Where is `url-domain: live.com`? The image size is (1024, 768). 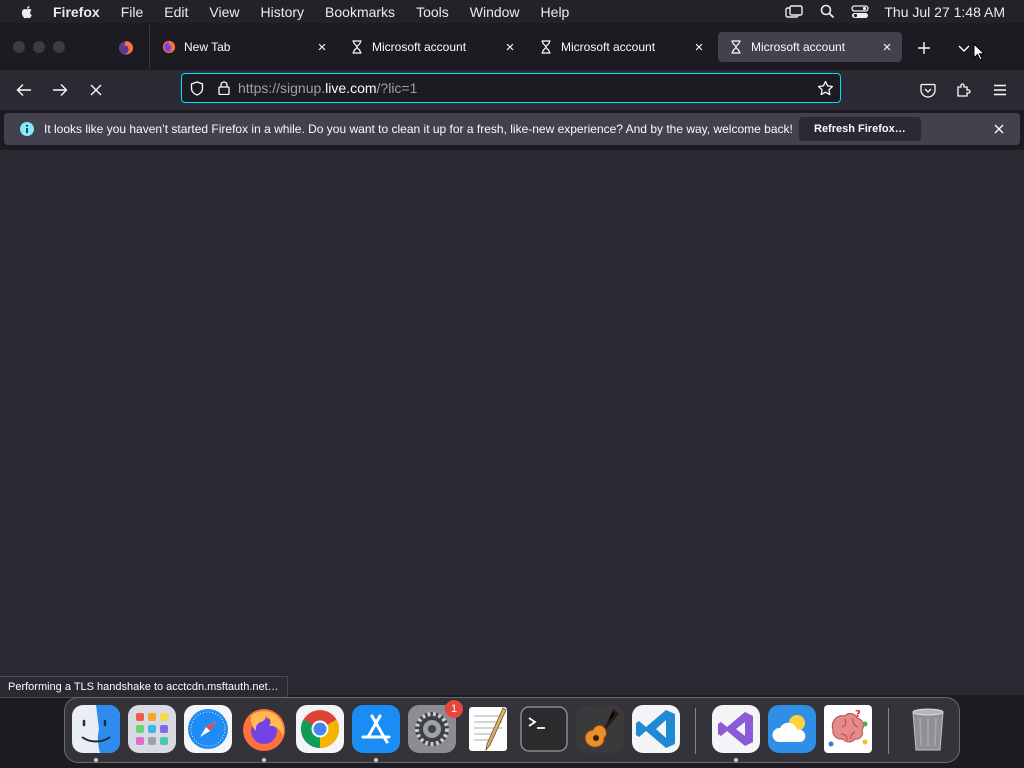 url-domain: live.com is located at coordinates (351, 88).